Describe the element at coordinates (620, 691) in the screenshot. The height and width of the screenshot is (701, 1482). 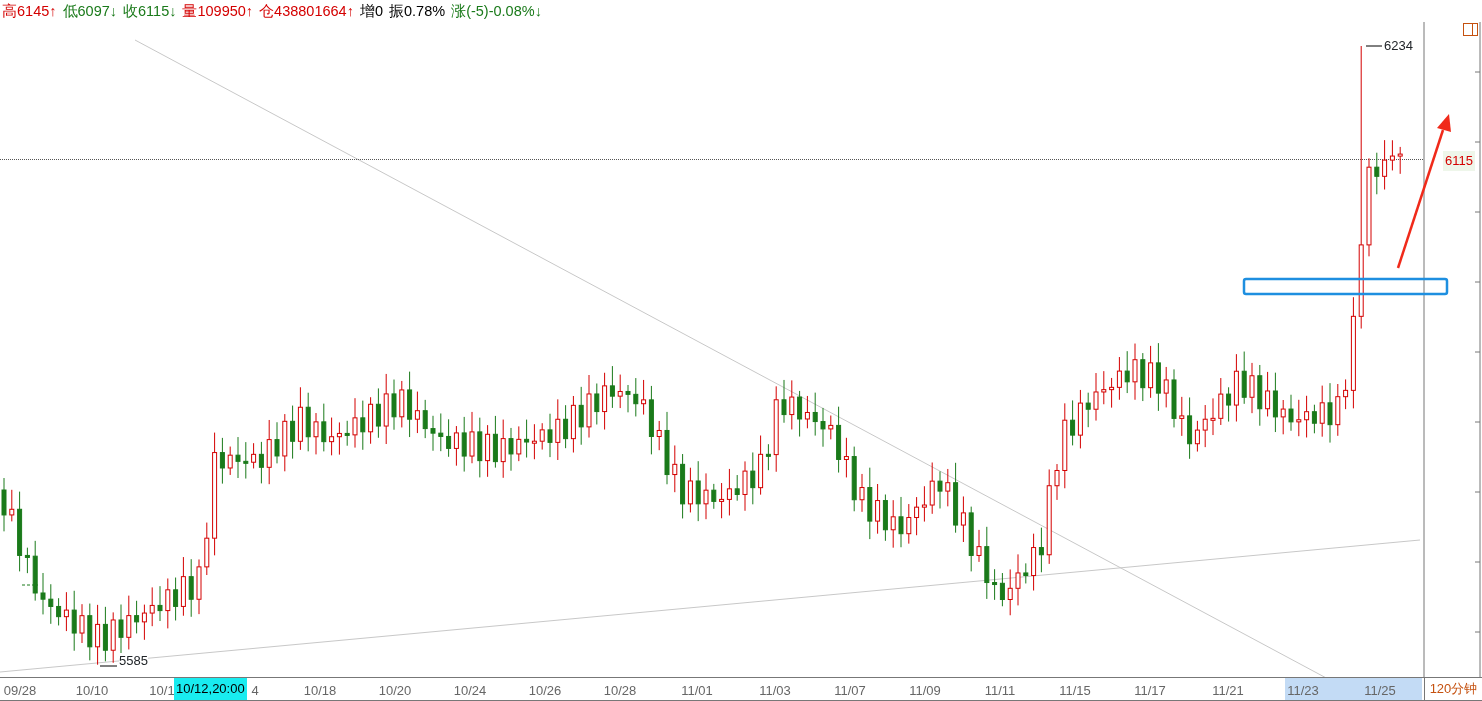
I see `axis-date-label: 10/28` at that location.